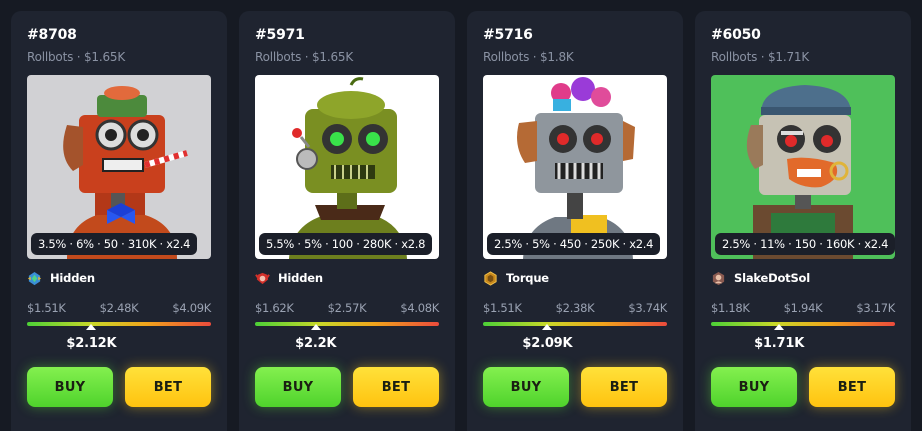 The height and width of the screenshot is (431, 922). I want to click on collection-floor: Rollbots · $1.71K, so click(760, 57).